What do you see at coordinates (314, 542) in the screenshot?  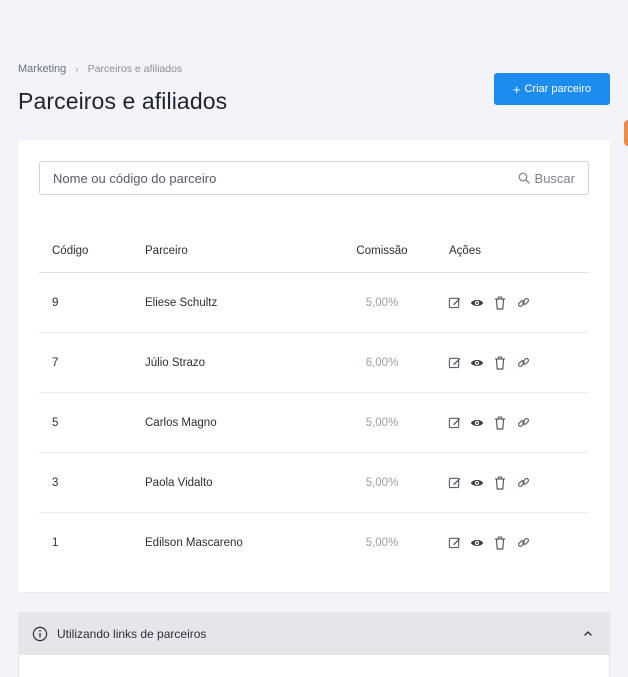 I see `table-row: 1 Edilson Mascareno 5,00%` at bounding box center [314, 542].